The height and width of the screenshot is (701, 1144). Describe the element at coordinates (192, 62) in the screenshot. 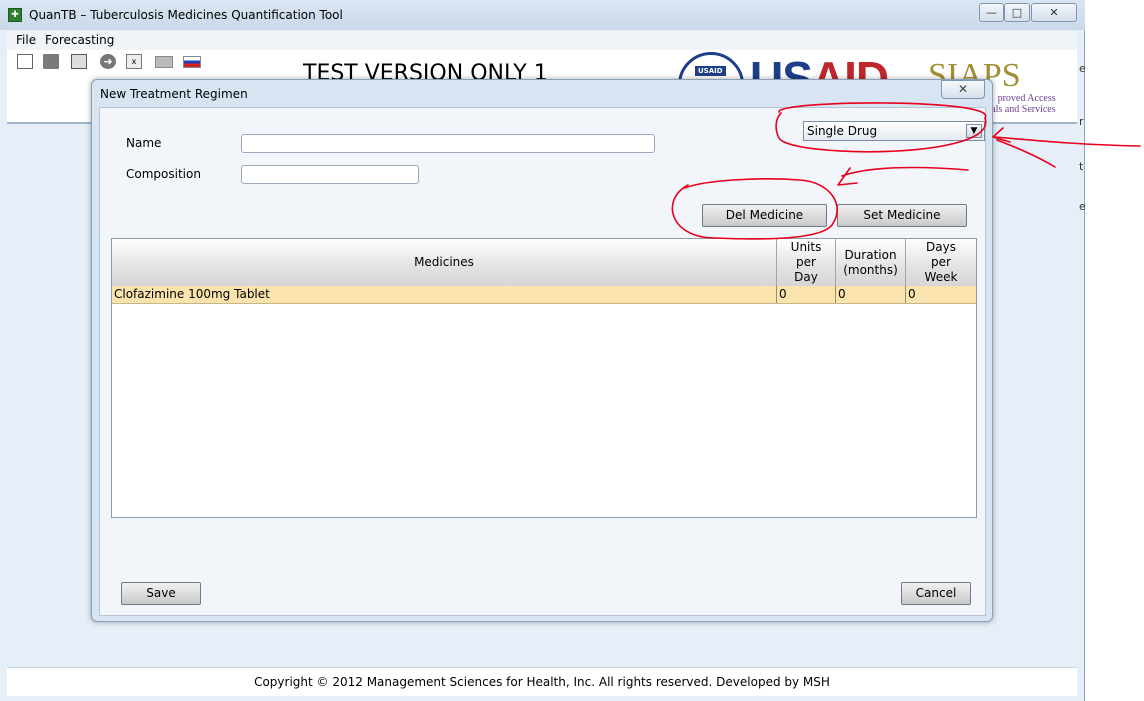

I see `russia-flag-icon` at that location.